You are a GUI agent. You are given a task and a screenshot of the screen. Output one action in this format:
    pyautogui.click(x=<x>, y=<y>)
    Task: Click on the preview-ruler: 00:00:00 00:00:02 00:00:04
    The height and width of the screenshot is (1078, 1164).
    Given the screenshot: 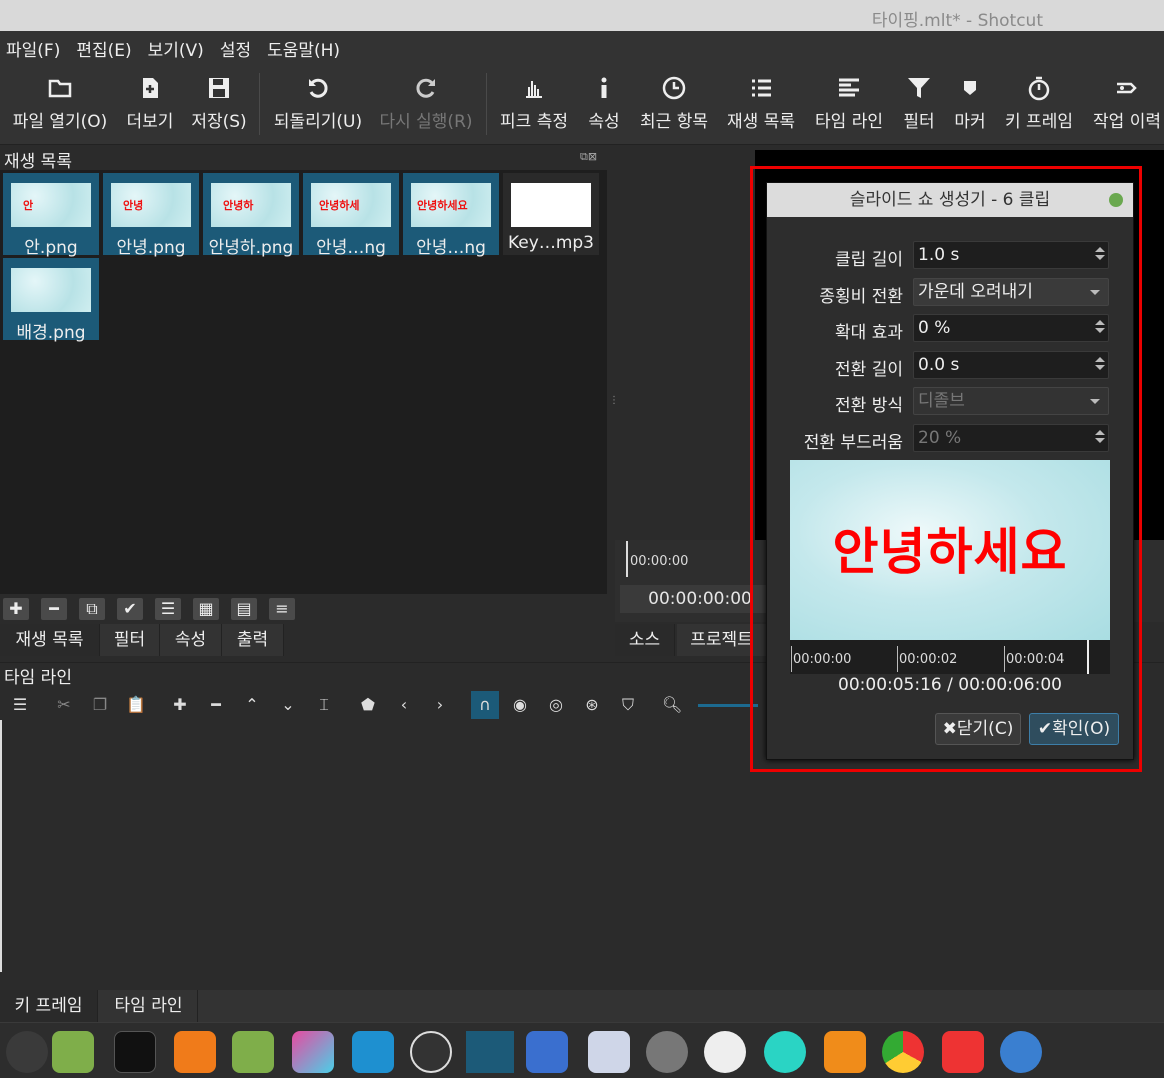 What is the action you would take?
    pyautogui.click(x=950, y=657)
    